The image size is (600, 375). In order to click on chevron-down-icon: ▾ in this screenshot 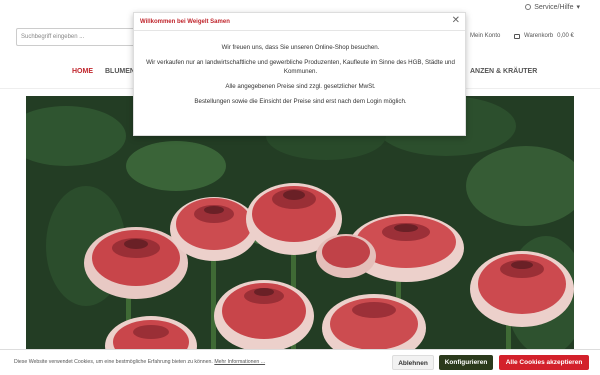, I will do `click(578, 7)`.